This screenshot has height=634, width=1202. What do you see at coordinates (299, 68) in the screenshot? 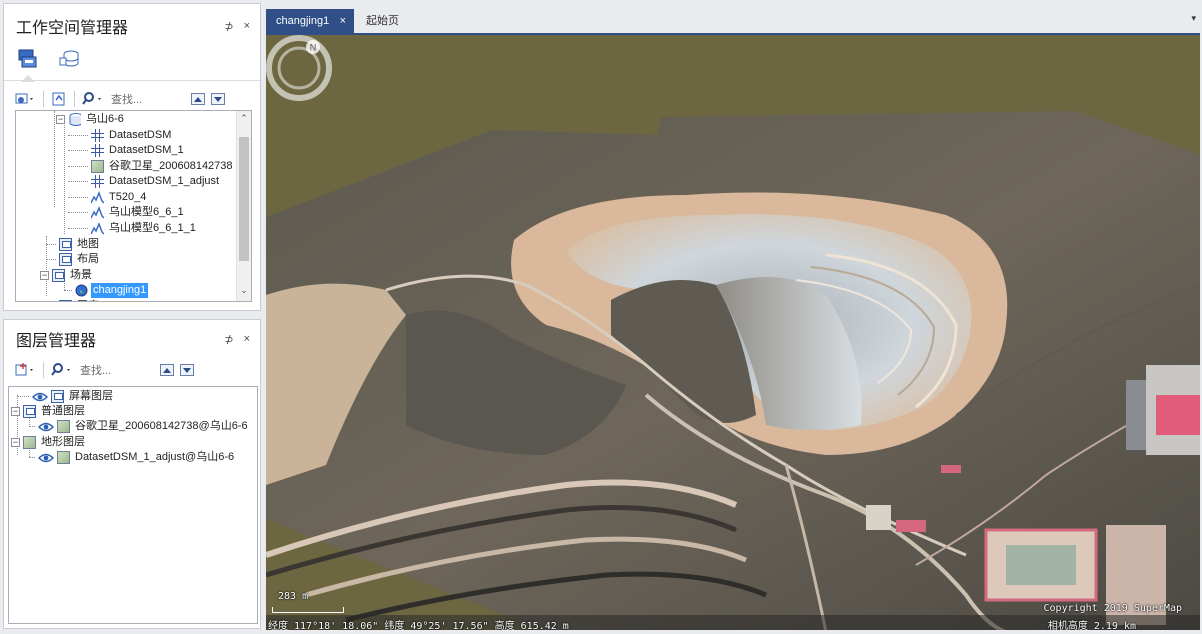
I see `compass-icon: N` at bounding box center [299, 68].